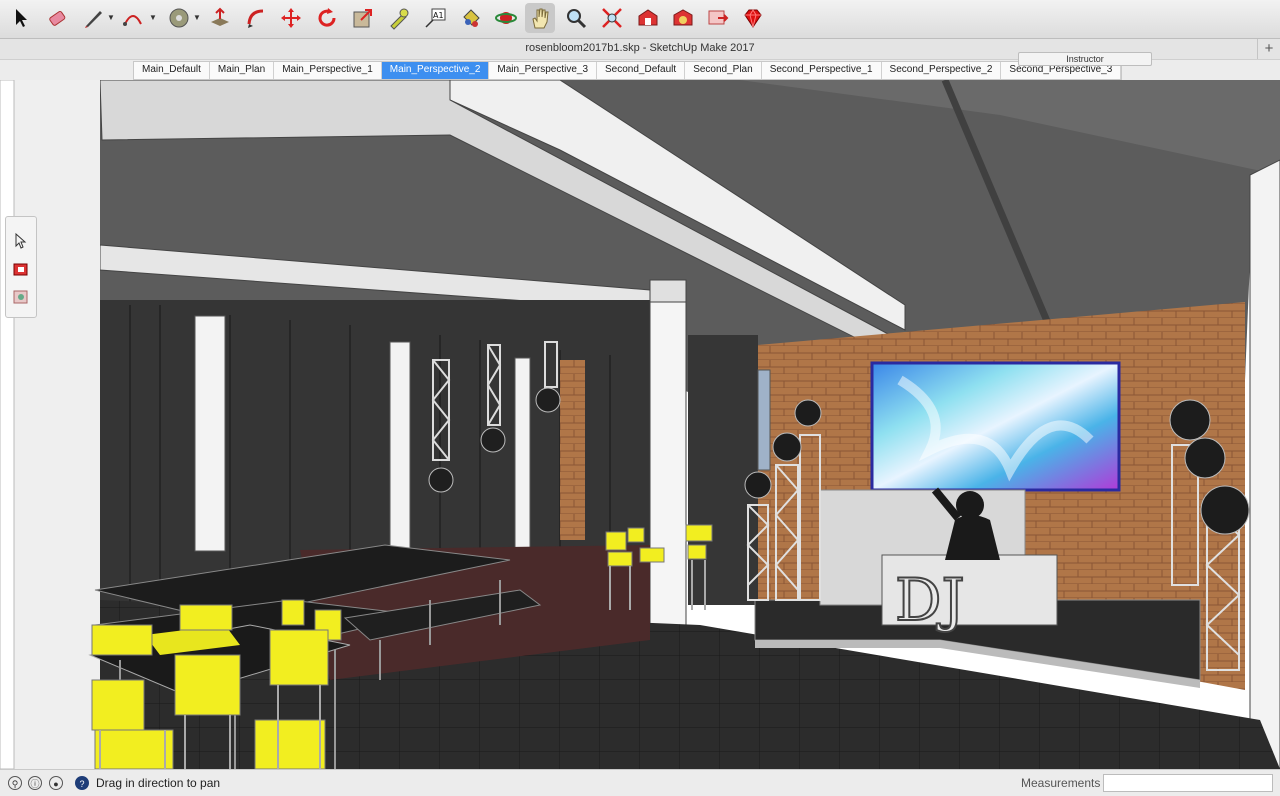 The width and height of the screenshot is (1280, 796). I want to click on main-toolbar: ▼ ▼ ▼ A1, so click(640, 19).